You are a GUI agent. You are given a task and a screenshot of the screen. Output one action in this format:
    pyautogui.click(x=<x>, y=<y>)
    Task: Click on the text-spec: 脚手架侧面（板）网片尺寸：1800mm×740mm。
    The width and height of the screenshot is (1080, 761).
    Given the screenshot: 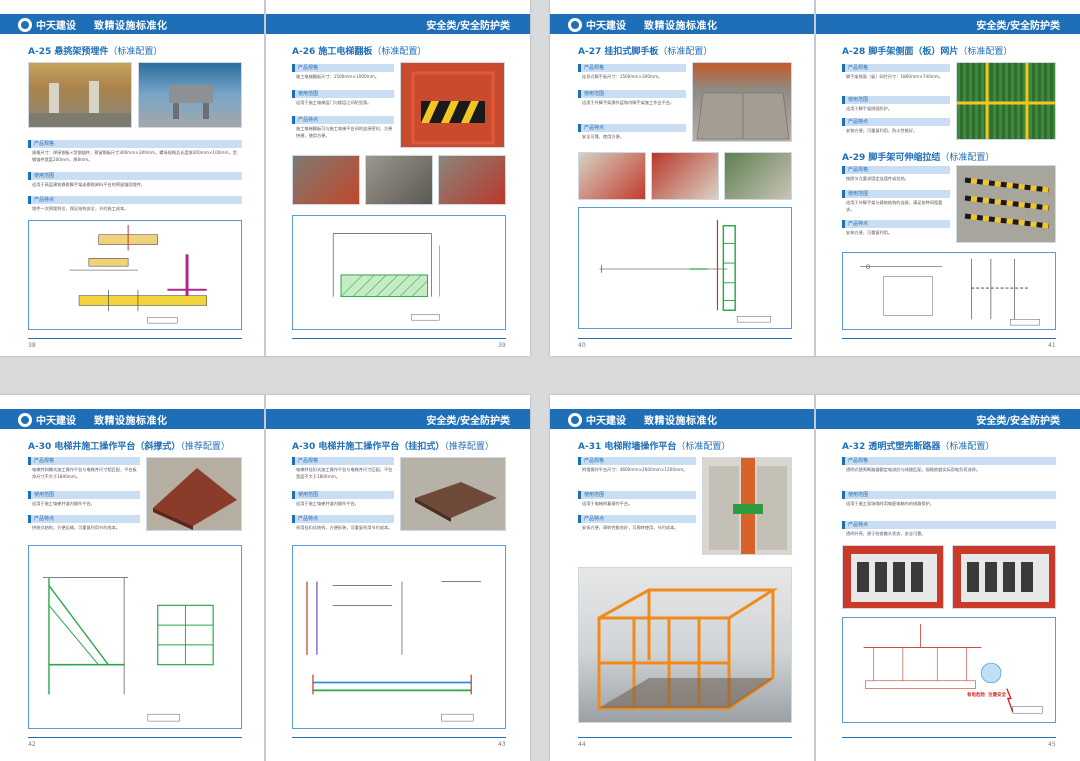 What is the action you would take?
    pyautogui.click(x=895, y=76)
    